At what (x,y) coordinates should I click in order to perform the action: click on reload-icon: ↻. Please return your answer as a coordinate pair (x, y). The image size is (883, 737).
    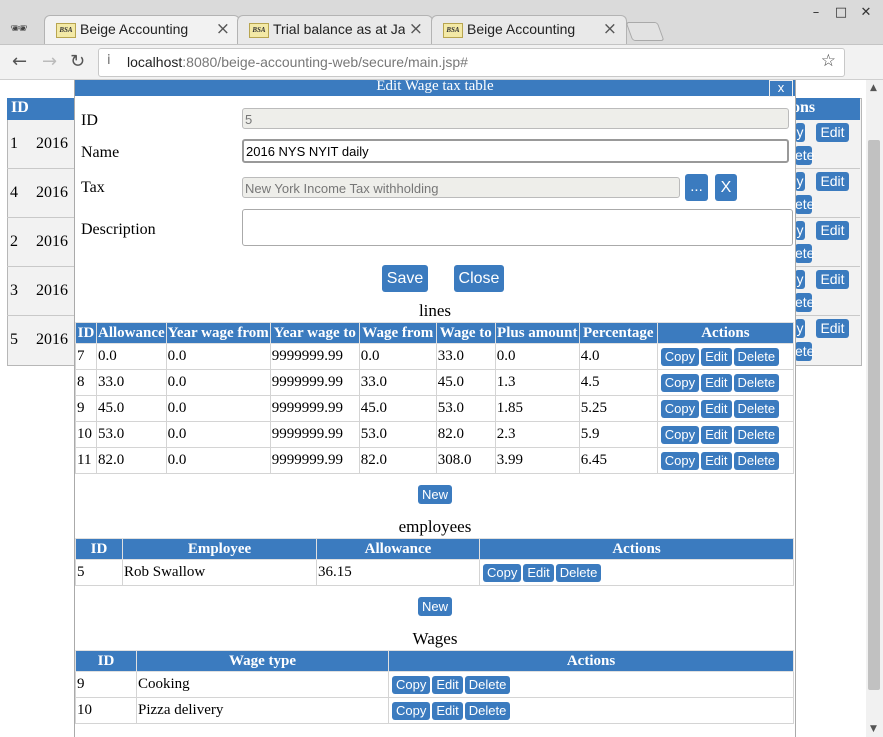
    Looking at the image, I should click on (77, 61).